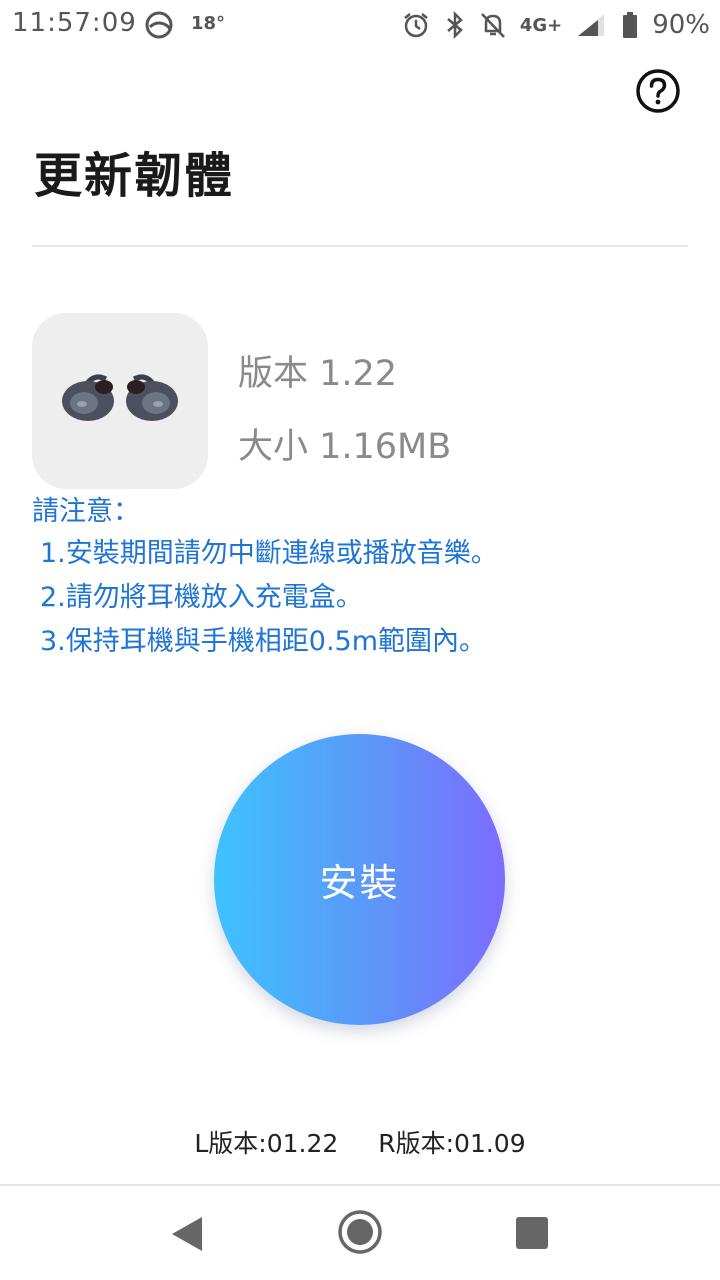  I want to click on network-type: 4G+, so click(541, 25).